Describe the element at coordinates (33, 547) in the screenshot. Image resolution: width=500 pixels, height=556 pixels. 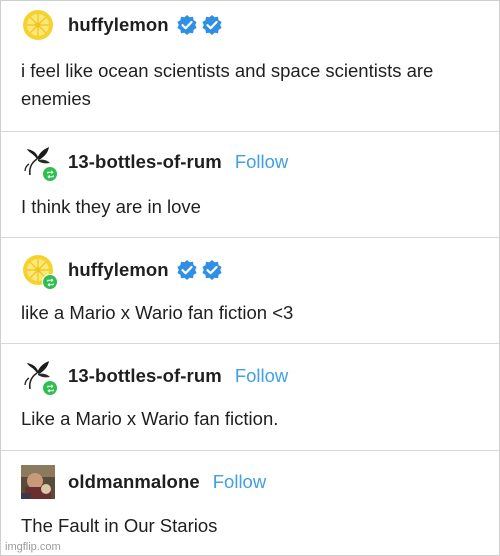
I see `watermark: imgflip.com` at that location.